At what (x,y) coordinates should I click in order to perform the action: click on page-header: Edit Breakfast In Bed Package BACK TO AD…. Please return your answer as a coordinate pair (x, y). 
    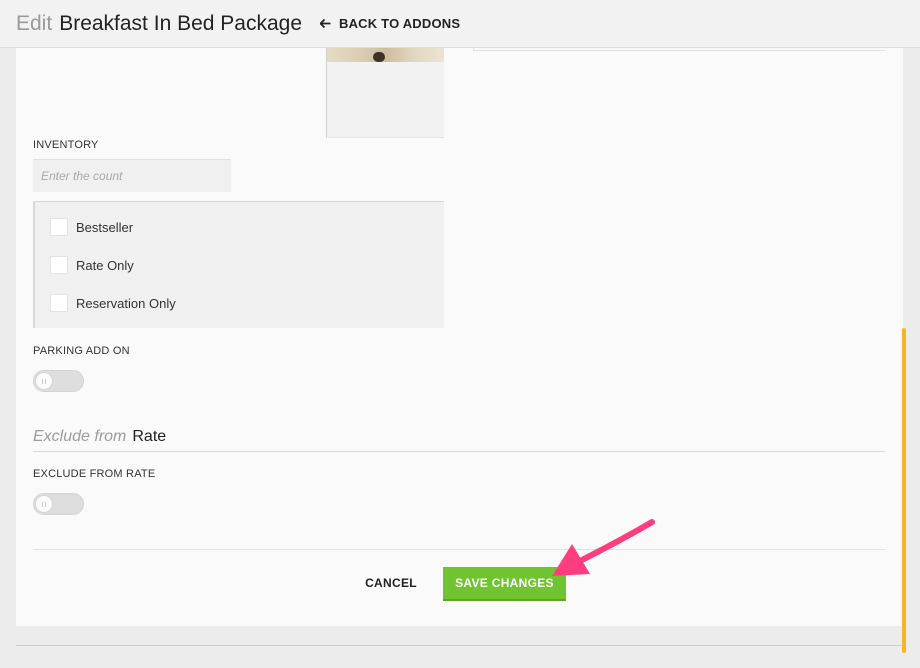
    Looking at the image, I should click on (460, 24).